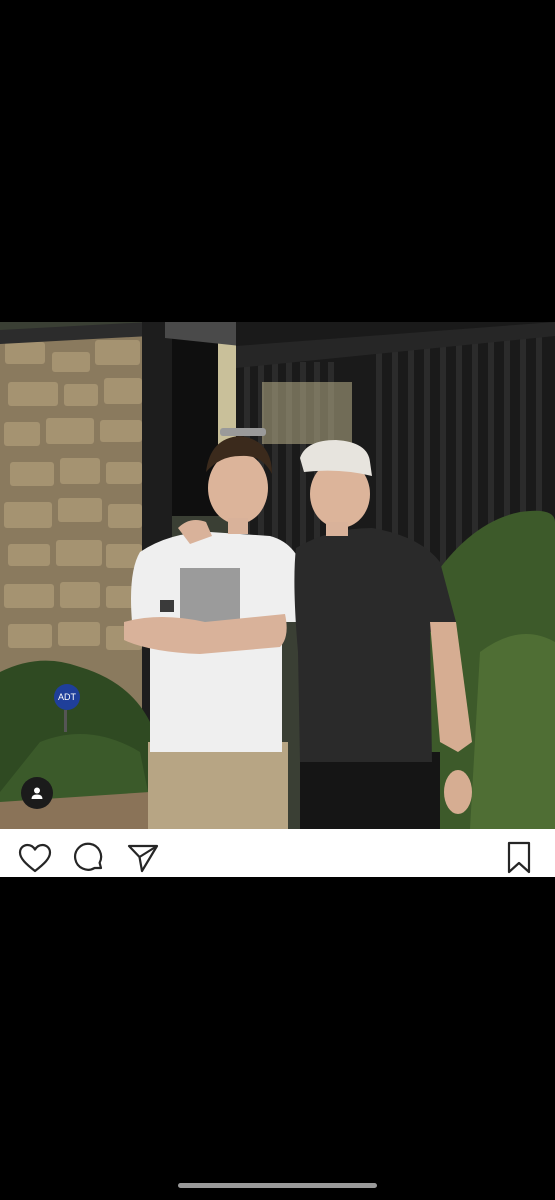 This screenshot has width=555, height=1200. What do you see at coordinates (277, 1185) in the screenshot?
I see `home-indicator` at bounding box center [277, 1185].